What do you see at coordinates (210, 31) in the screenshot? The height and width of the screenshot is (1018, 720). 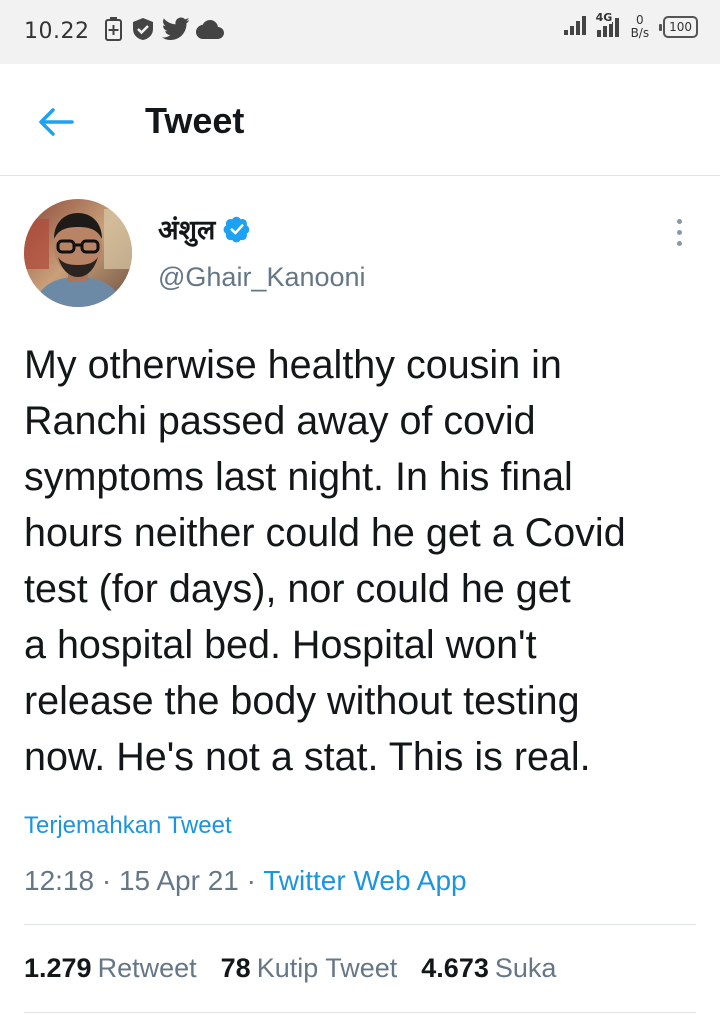 I see `cloud-icon` at bounding box center [210, 31].